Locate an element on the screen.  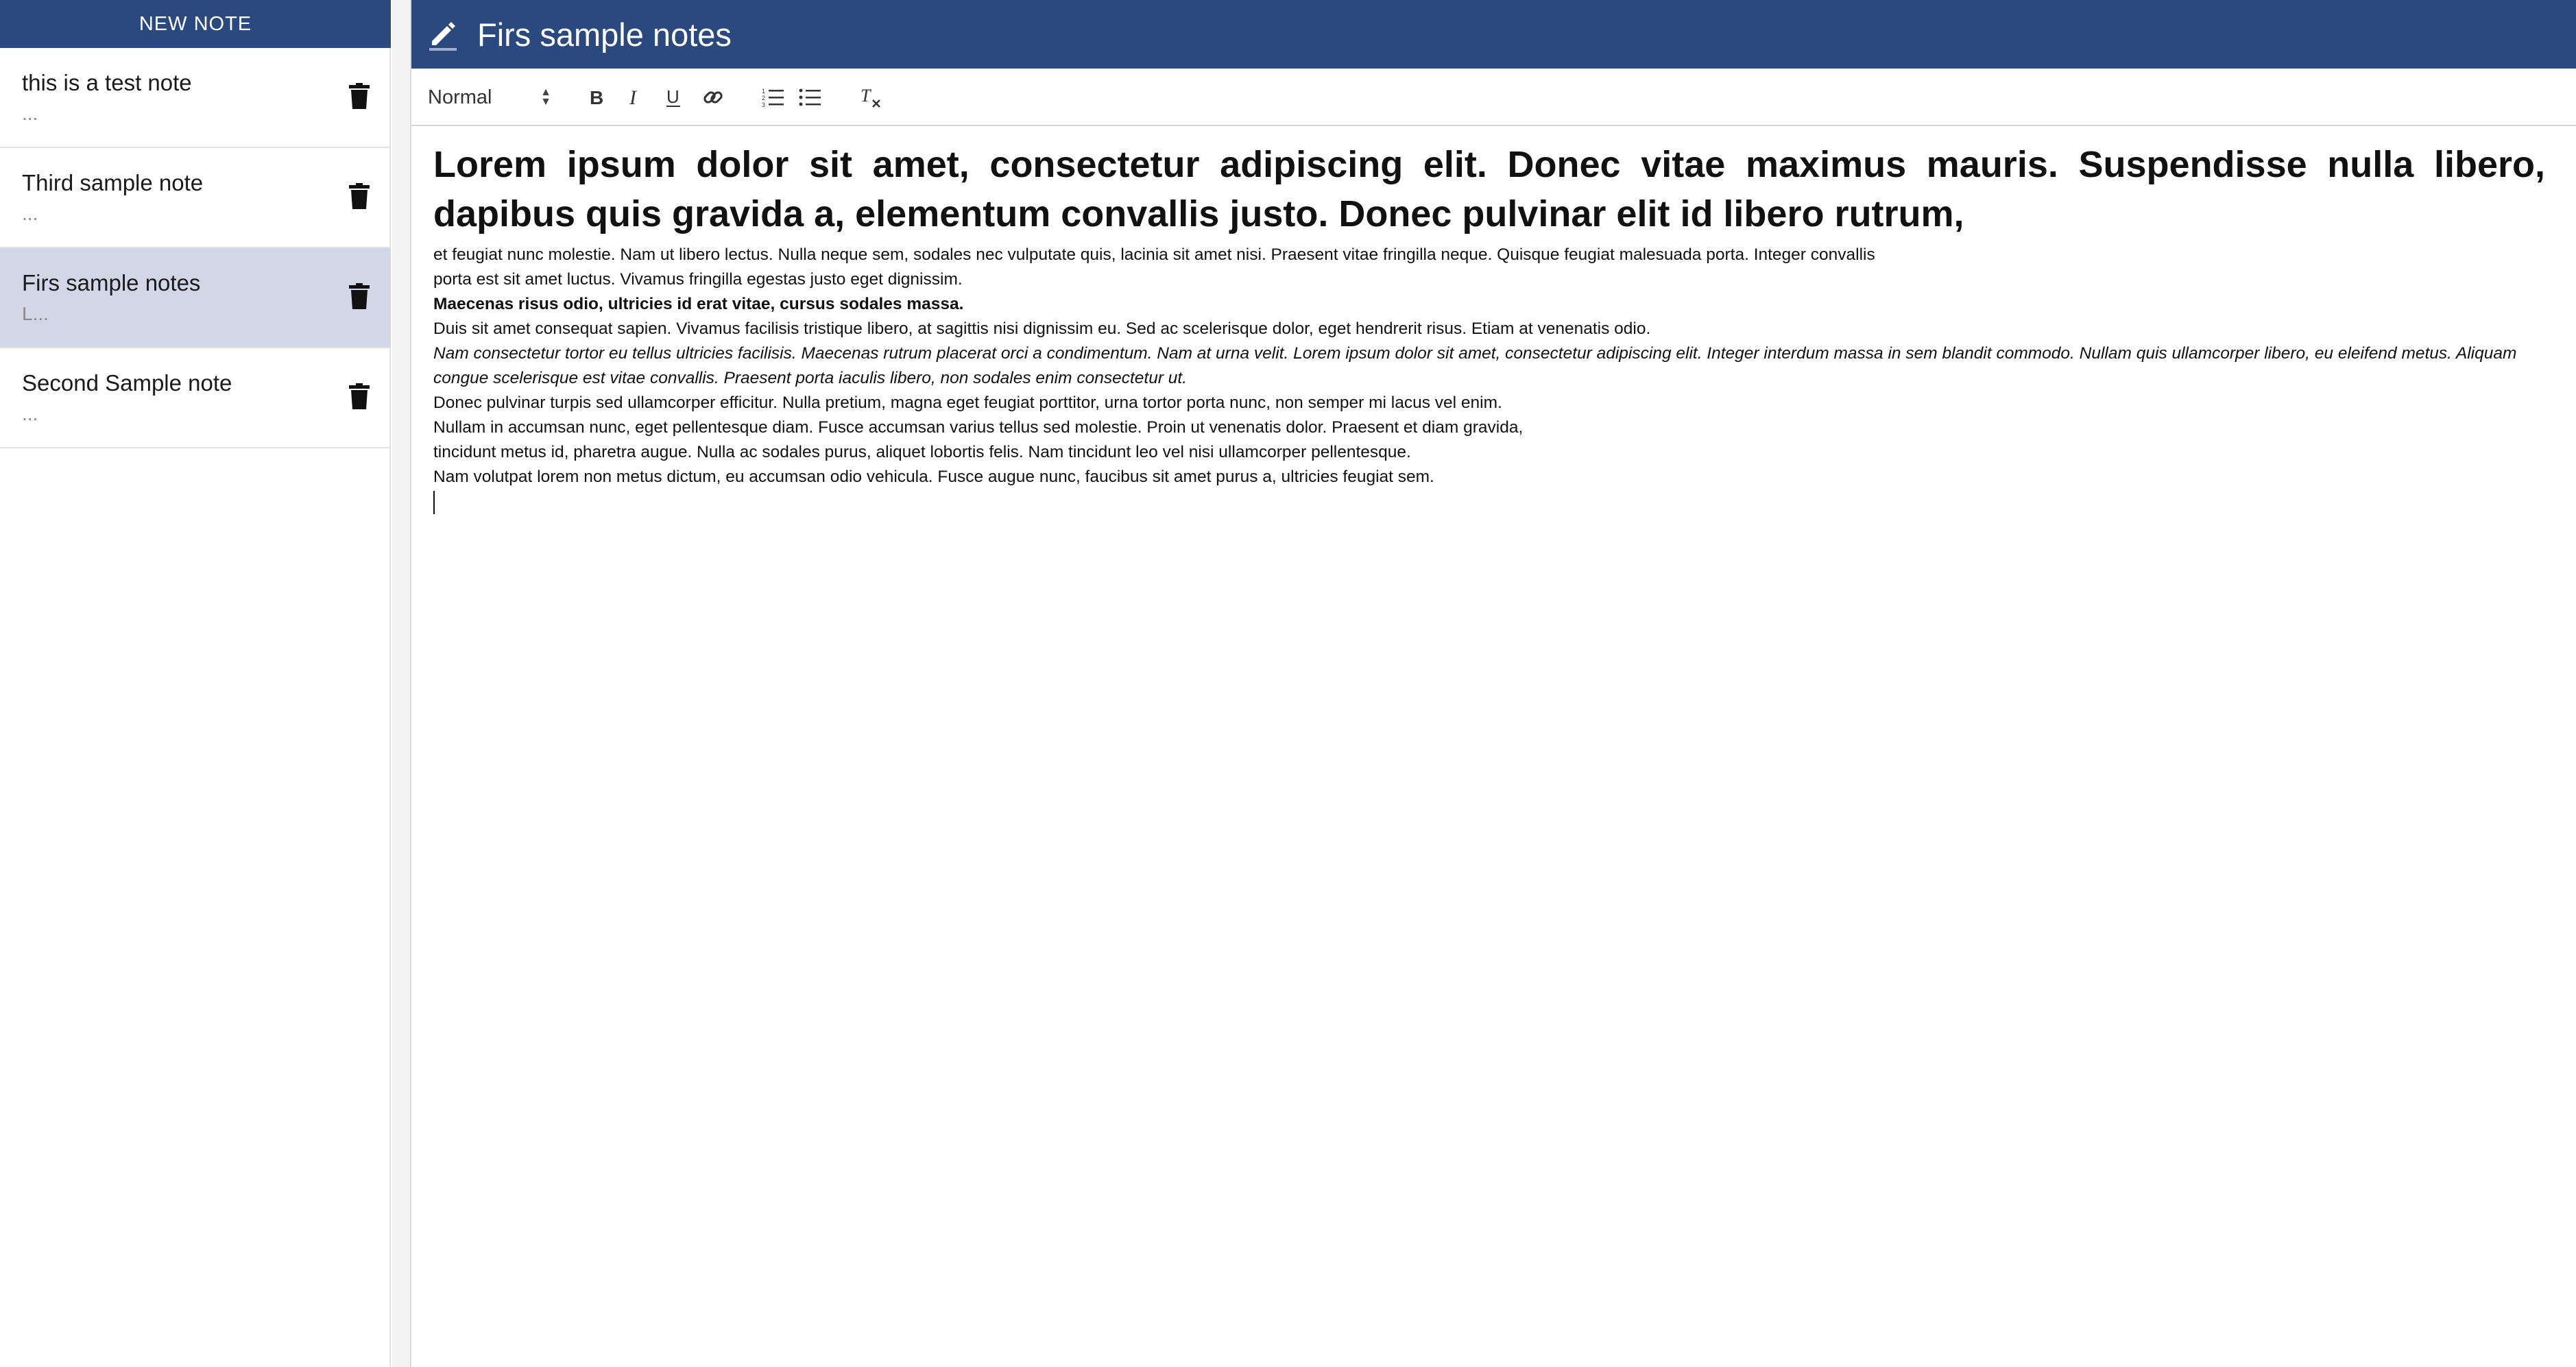
svg-text: U is located at coordinates (672, 96).